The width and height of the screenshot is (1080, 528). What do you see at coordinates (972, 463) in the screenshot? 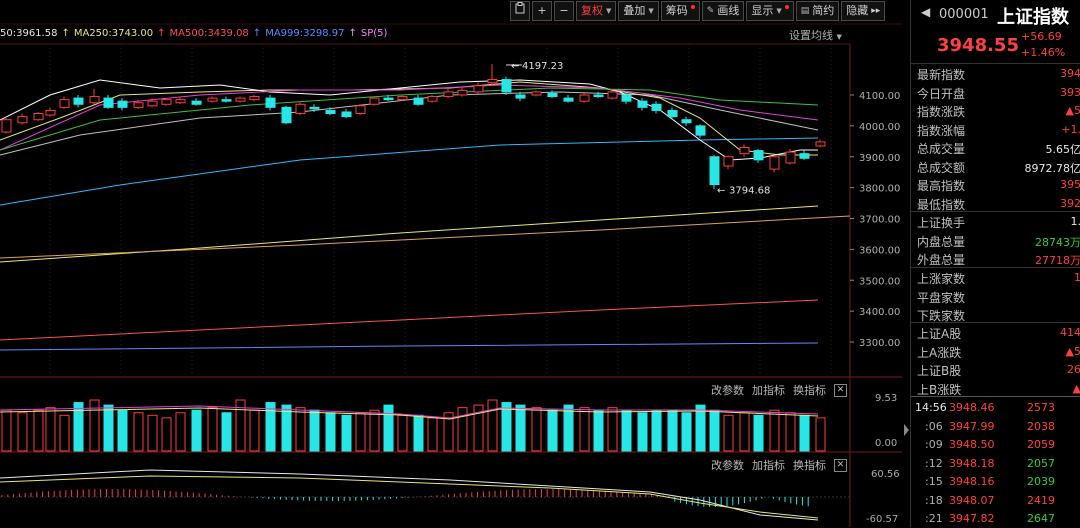
I see `tick-price: 3948.18` at bounding box center [972, 463].